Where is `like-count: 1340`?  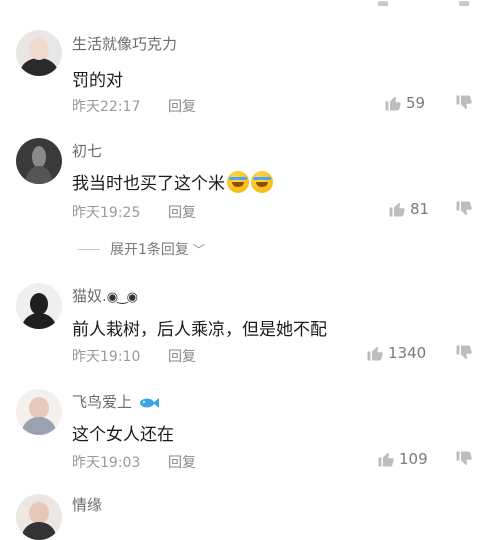
like-count: 1340 is located at coordinates (407, 353).